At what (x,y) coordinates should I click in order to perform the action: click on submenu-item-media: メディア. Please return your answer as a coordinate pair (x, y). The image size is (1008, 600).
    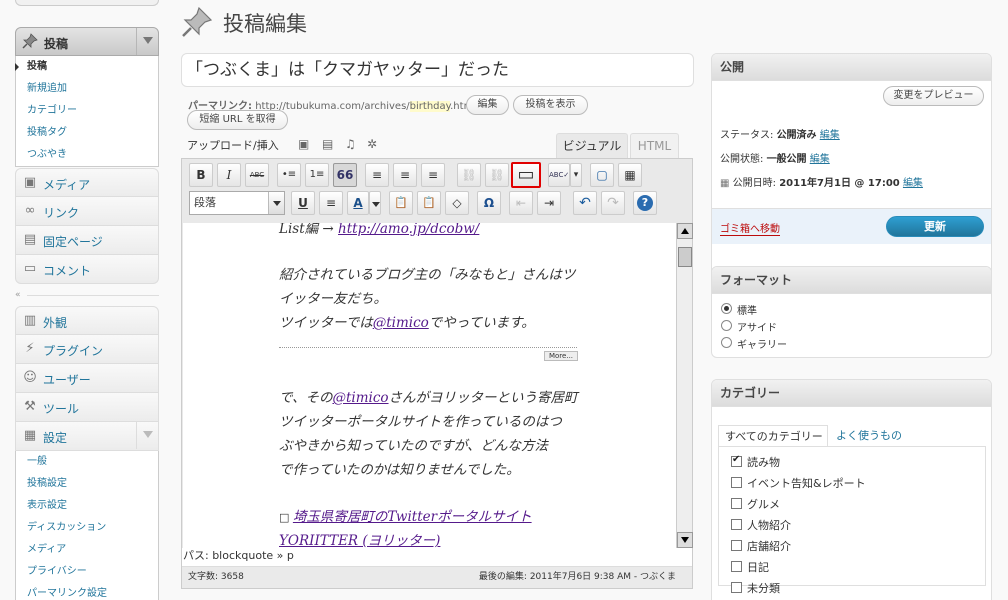
    Looking at the image, I should click on (87, 550).